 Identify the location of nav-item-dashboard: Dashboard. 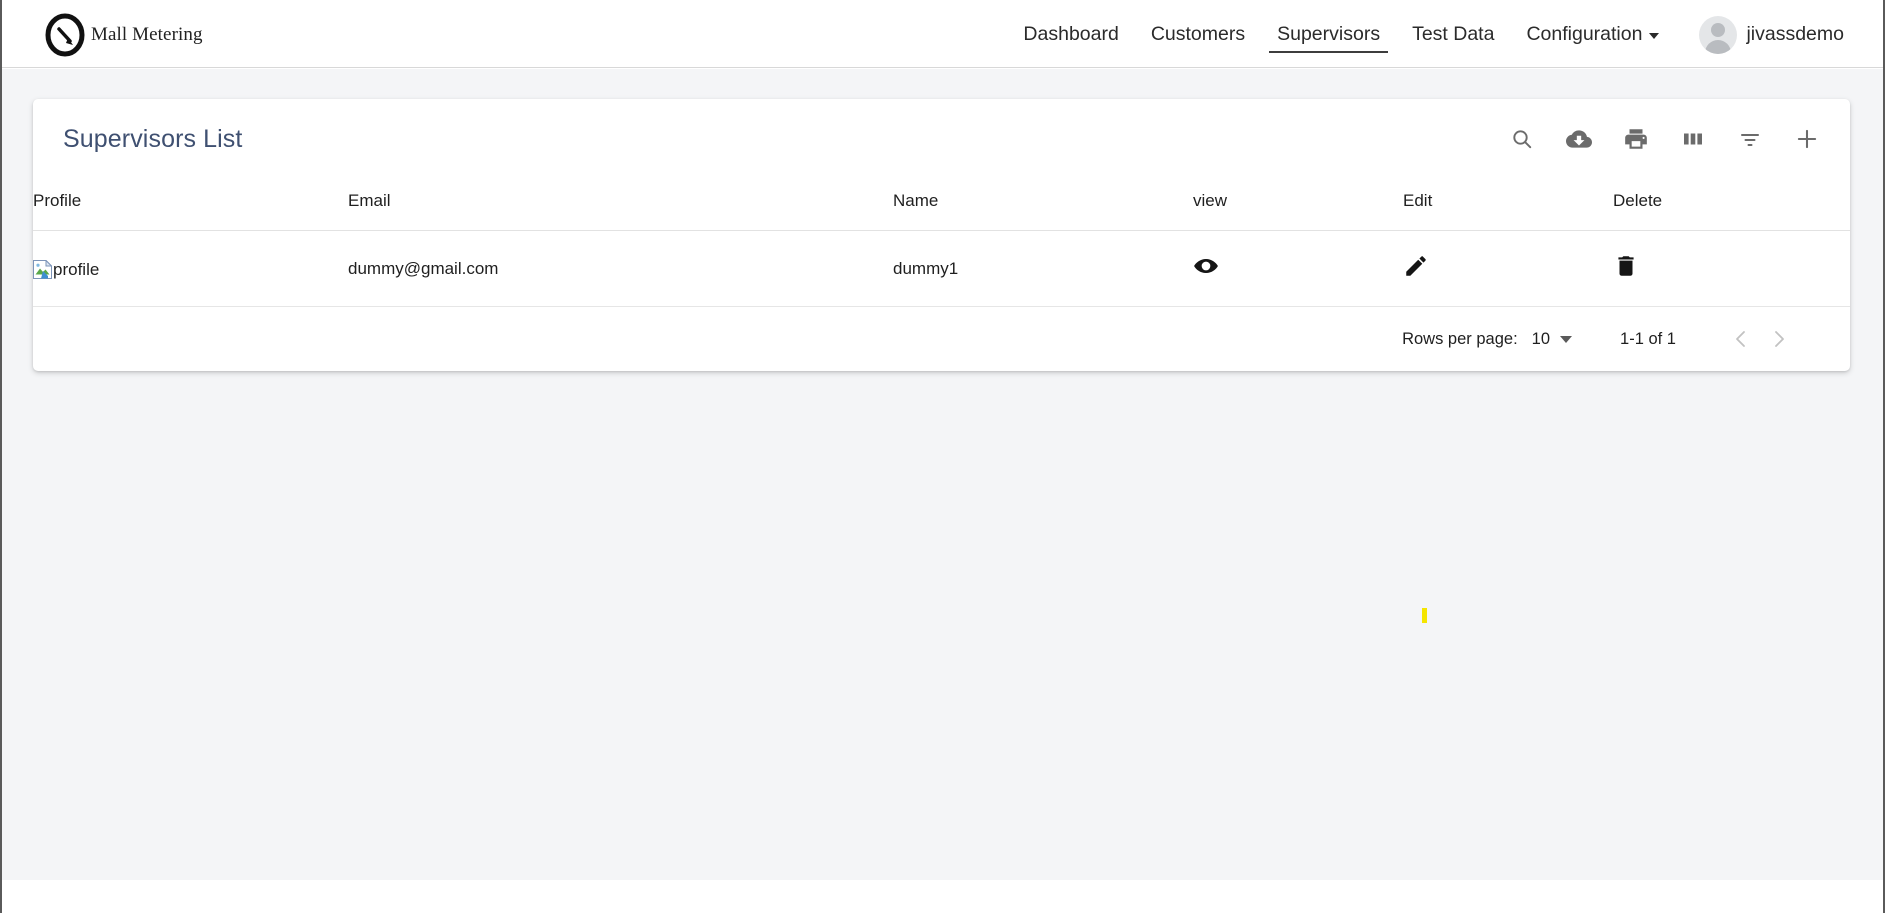
(1070, 34).